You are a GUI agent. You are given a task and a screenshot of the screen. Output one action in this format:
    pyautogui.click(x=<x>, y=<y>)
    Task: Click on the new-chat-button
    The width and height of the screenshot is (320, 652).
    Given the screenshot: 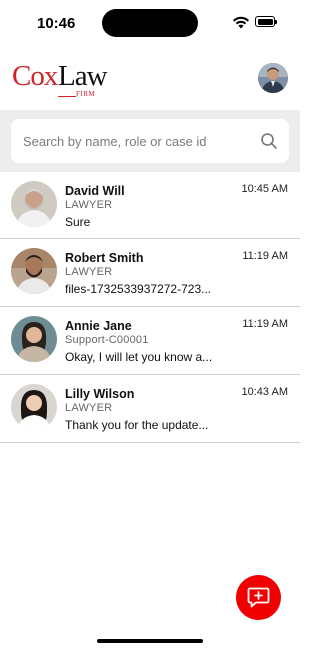 What is the action you would take?
    pyautogui.click(x=258, y=597)
    